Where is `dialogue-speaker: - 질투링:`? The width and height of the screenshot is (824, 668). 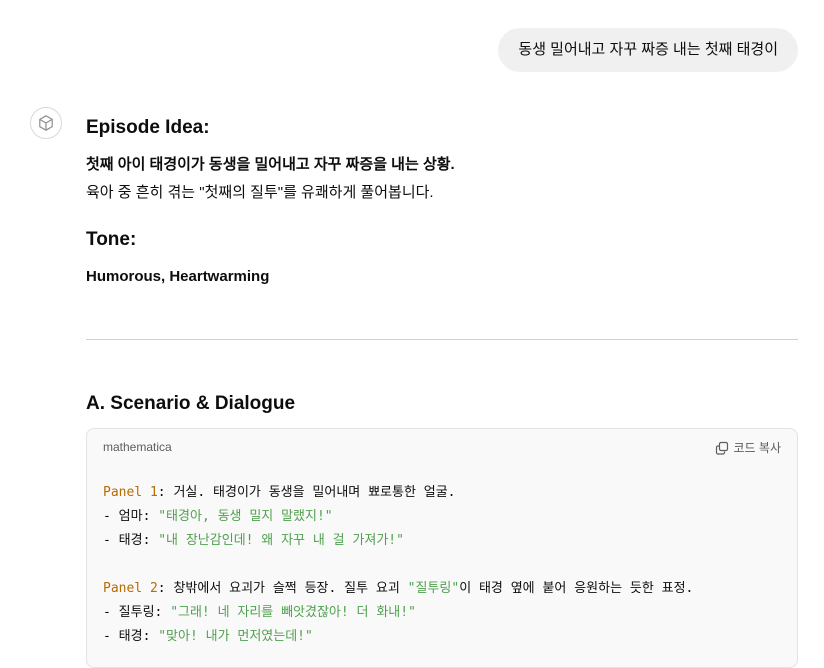 dialogue-speaker: - 질투링: is located at coordinates (137, 612).